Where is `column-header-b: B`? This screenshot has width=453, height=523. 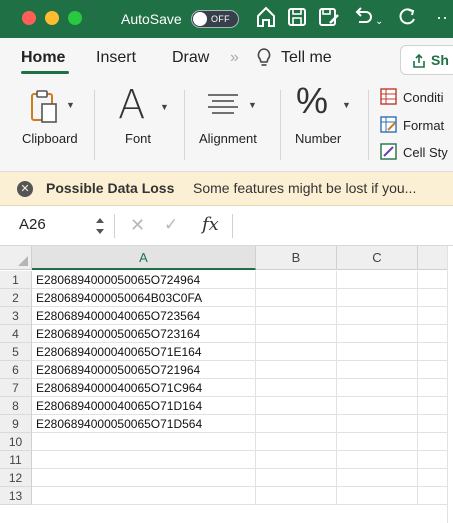
column-header-b: B is located at coordinates (296, 258).